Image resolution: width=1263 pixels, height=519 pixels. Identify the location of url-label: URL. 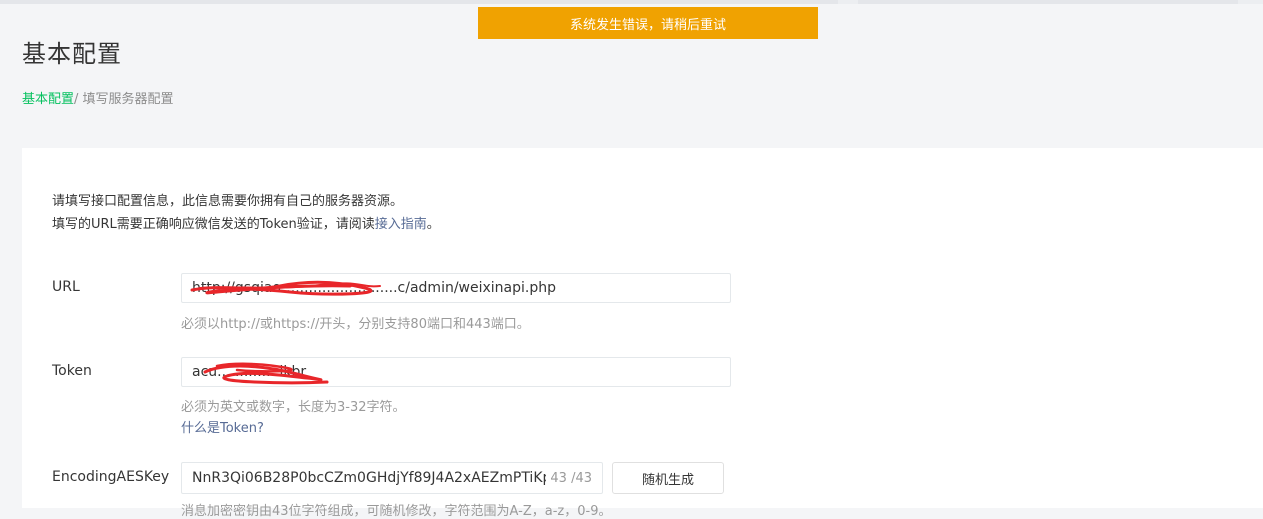
(66, 287).